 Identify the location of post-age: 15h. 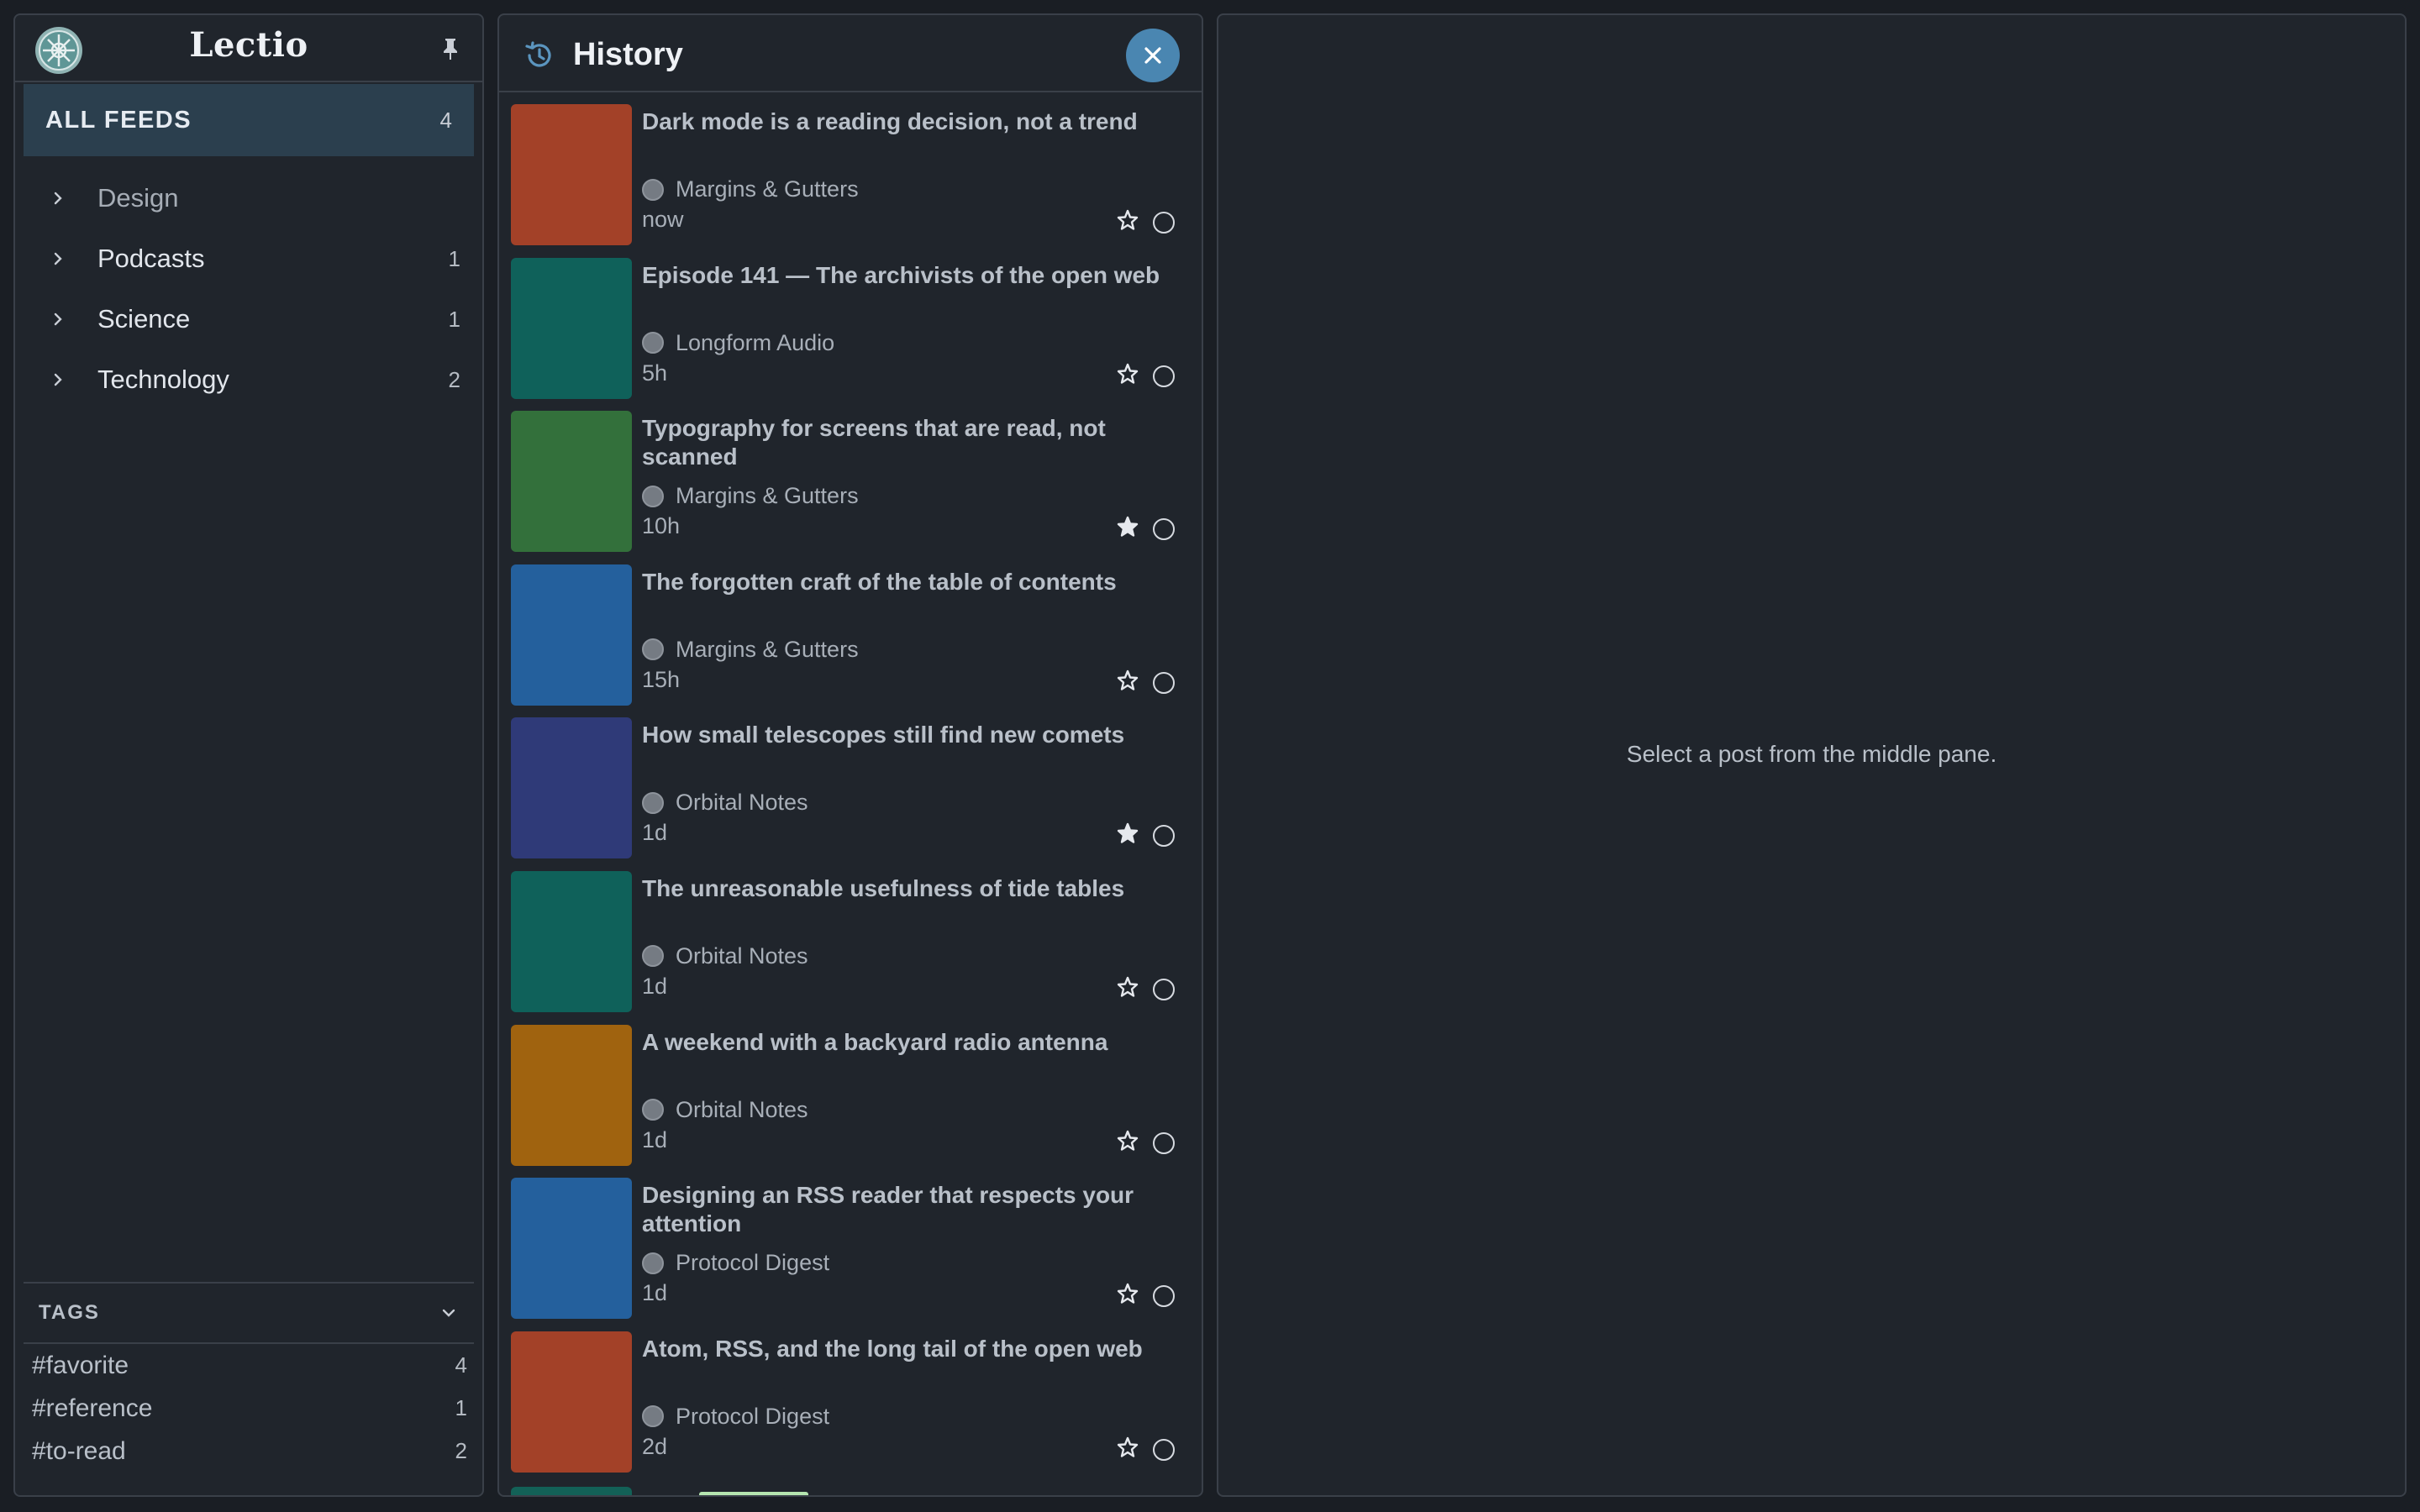
(661, 679).